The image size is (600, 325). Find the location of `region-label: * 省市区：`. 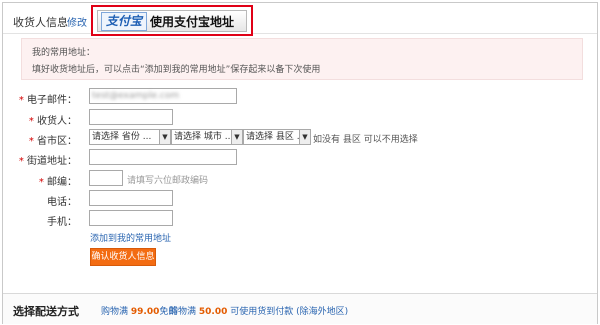

region-label: * 省市区： is located at coordinates (52, 141).